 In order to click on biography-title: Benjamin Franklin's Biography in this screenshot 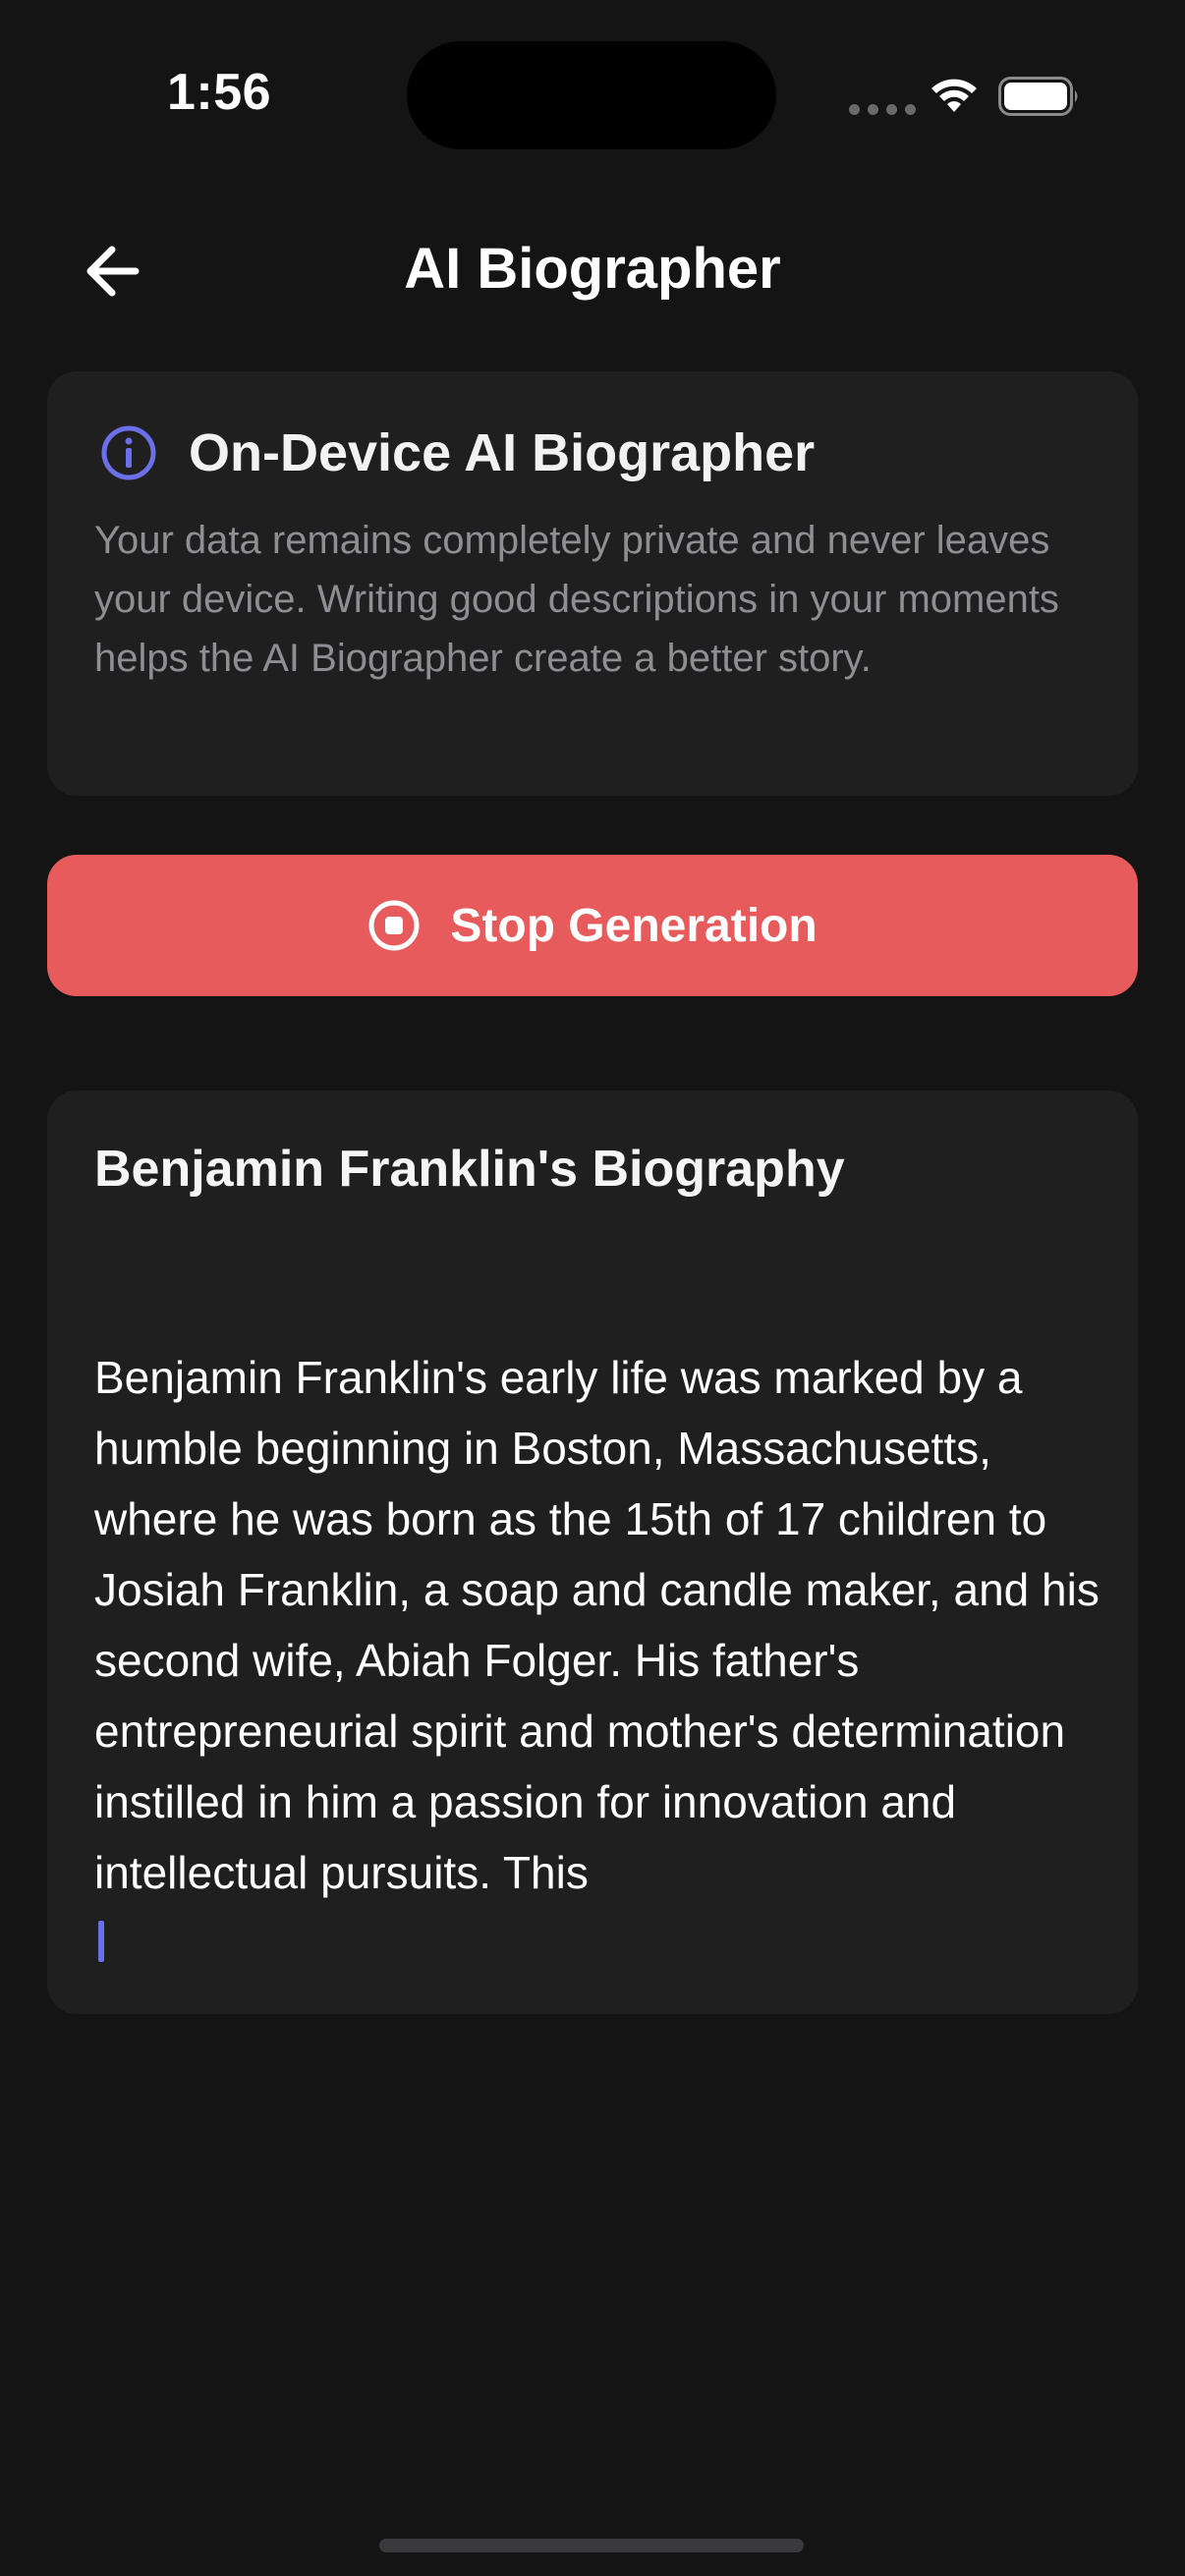, I will do `click(470, 1169)`.